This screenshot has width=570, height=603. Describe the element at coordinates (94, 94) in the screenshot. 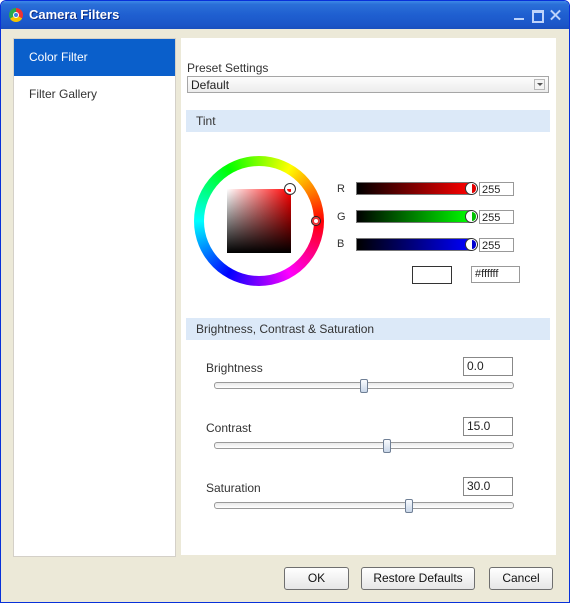

I see `sidebar-item-filter-gallery: Filter Gallery` at that location.